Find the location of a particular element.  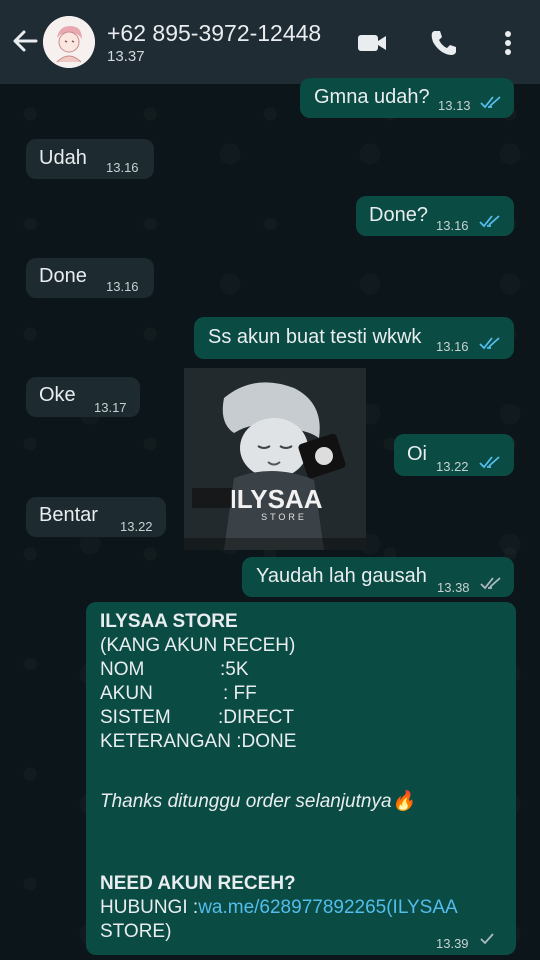

message-bubble: Yaudah lah gausah 13.38 is located at coordinates (378, 577).